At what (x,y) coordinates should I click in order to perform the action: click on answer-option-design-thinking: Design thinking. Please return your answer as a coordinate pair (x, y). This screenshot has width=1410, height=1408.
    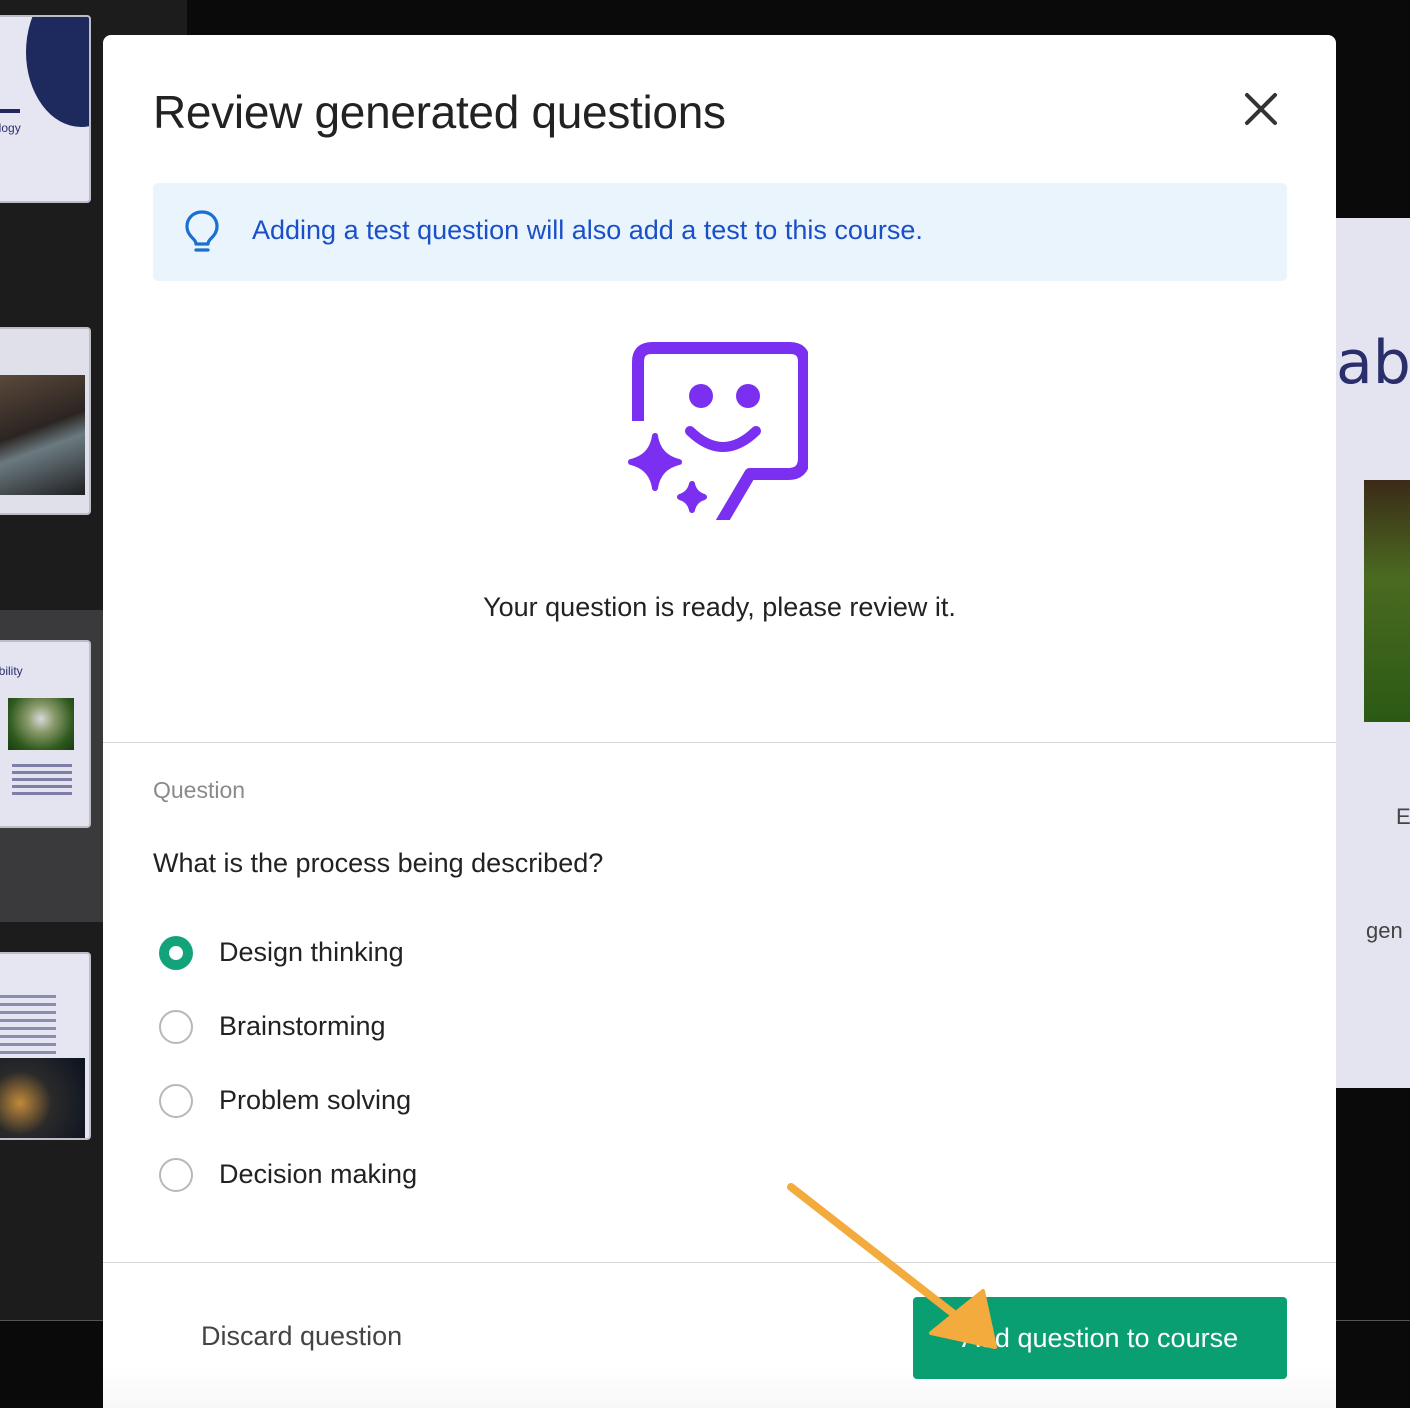
    Looking at the image, I should click on (409, 953).